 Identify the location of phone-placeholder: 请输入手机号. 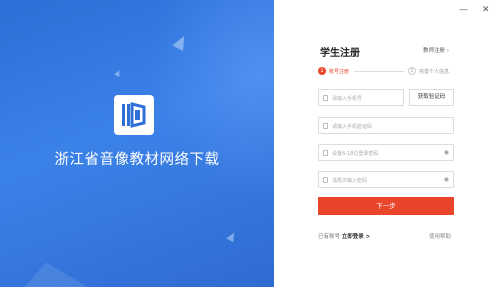
(347, 99).